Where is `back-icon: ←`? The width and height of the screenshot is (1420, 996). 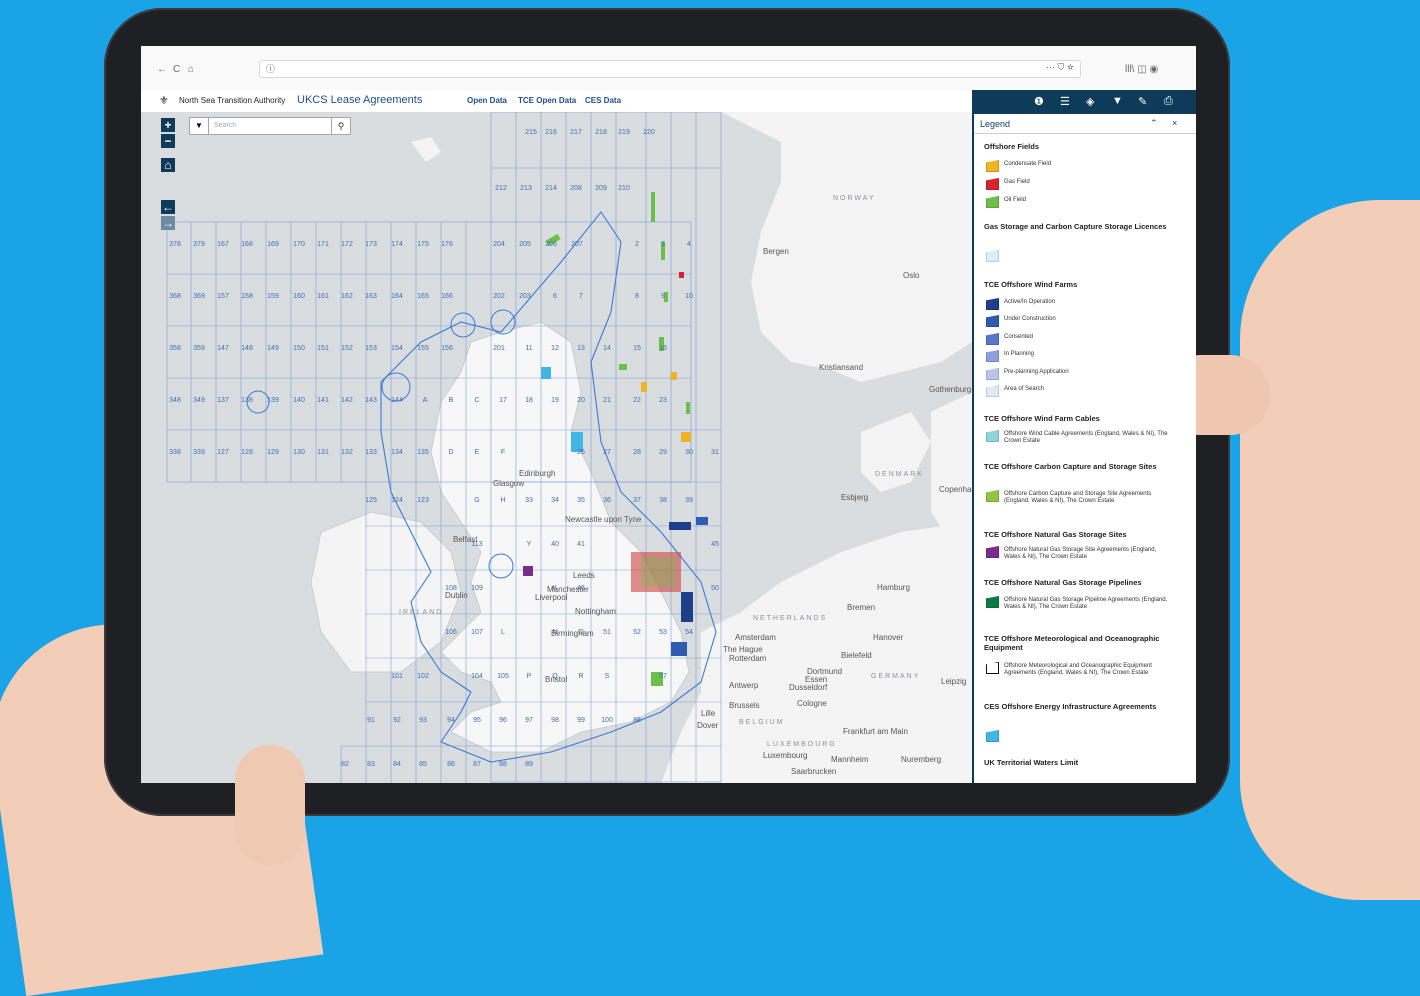 back-icon: ← is located at coordinates (162, 69).